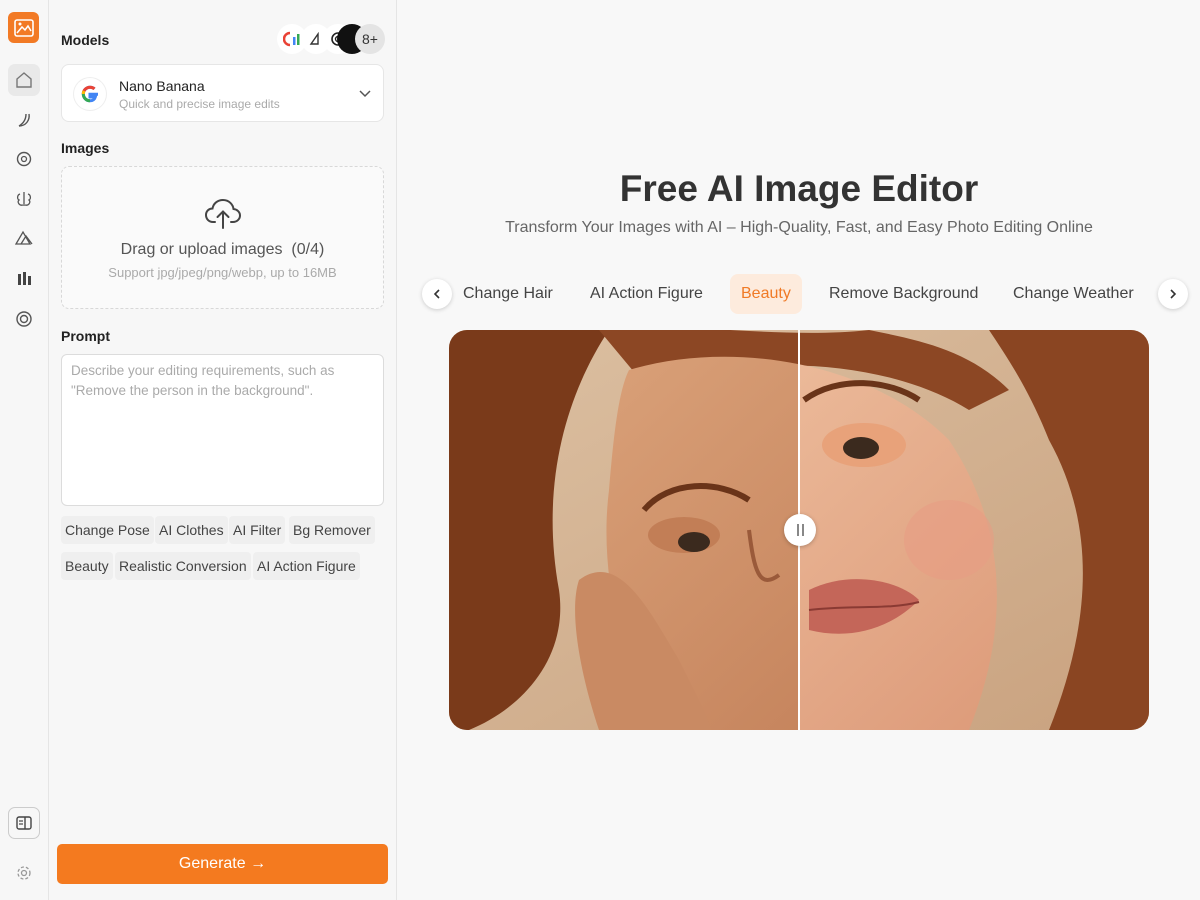  Describe the element at coordinates (191, 530) in the screenshot. I see `chip-ai-clothes: AI Clothes` at that location.